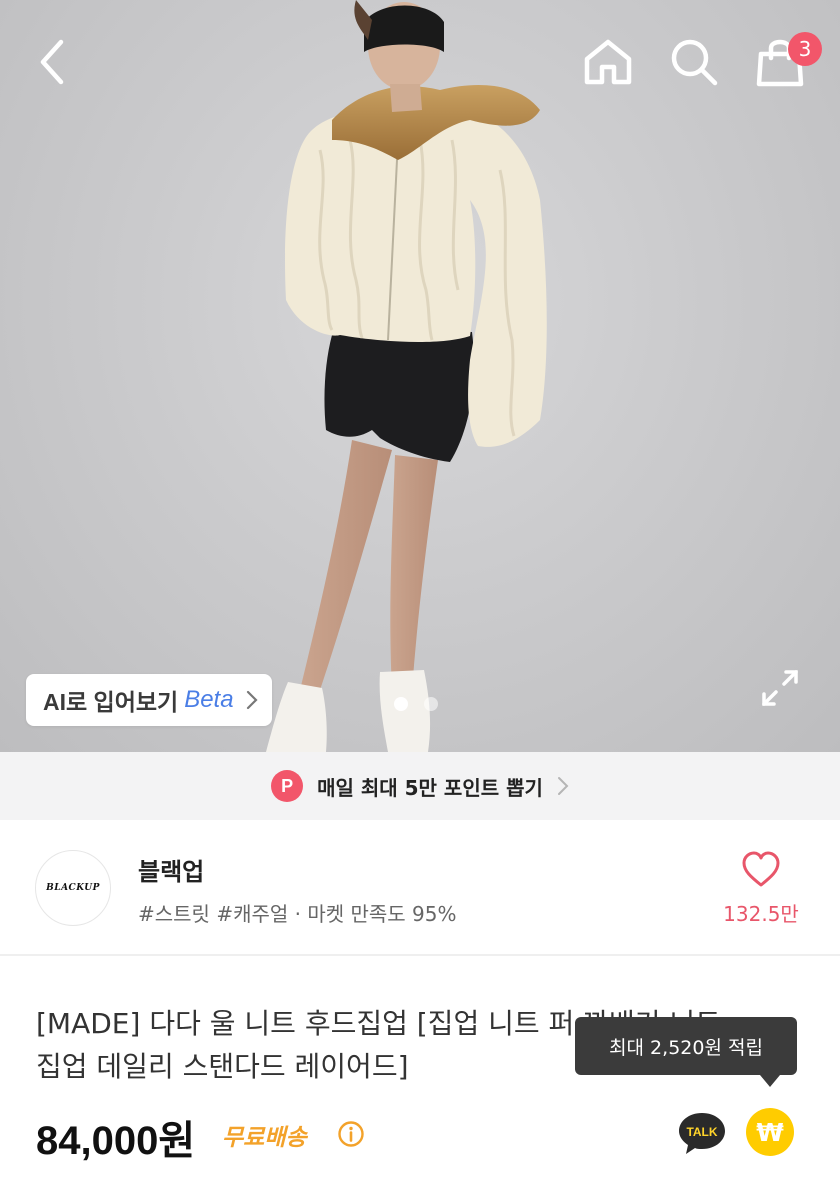  I want to click on point-banner-text: 매일 최대 5만 포인트 뽑기, so click(430, 787).